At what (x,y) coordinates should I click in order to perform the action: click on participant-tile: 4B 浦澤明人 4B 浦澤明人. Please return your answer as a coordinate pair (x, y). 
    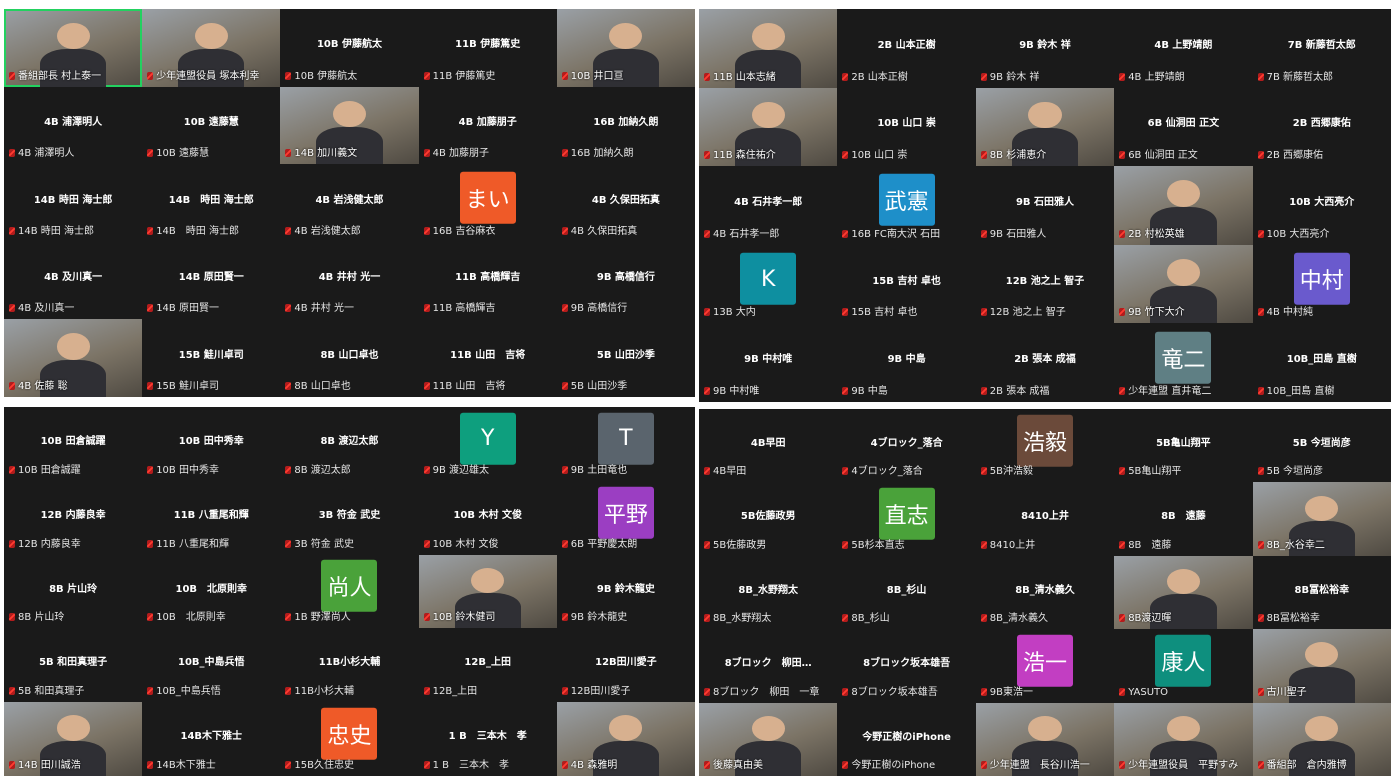
    Looking at the image, I should click on (73, 125).